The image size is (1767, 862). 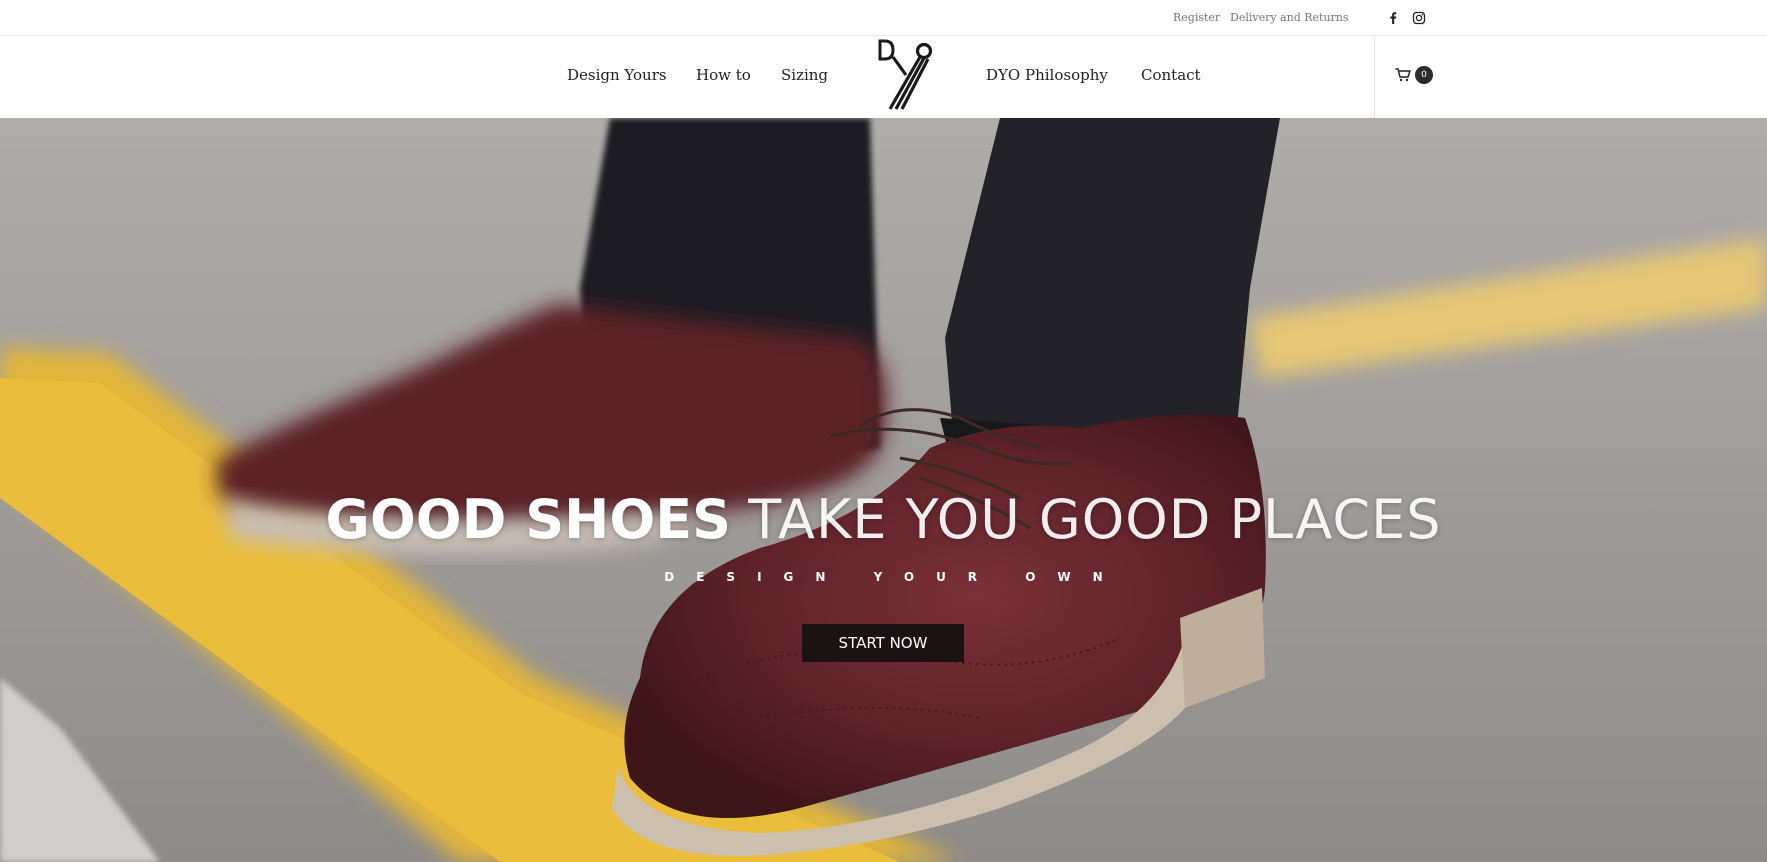 I want to click on start-now-button: START NOW, so click(x=883, y=643).